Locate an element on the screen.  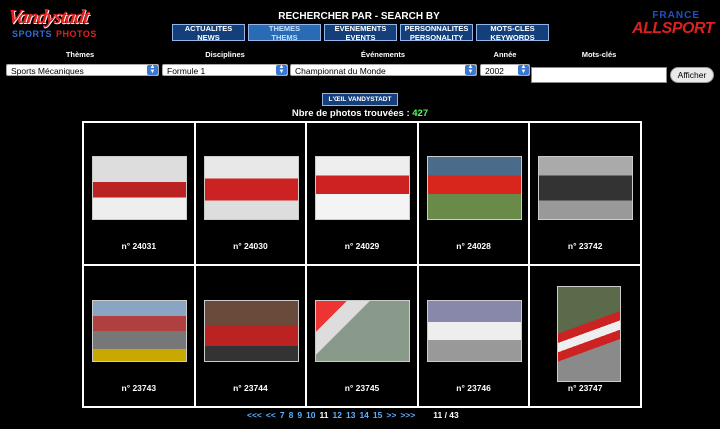
logo-script: Vandystadt is located at coordinates (48, 17).